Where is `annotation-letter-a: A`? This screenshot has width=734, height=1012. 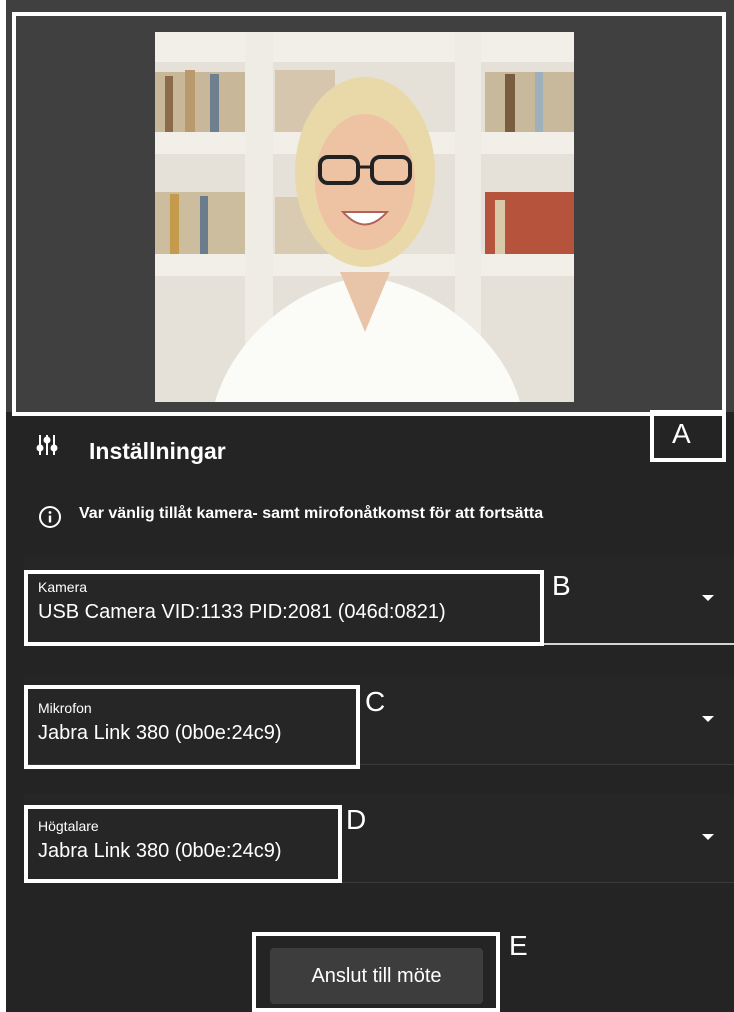 annotation-letter-a: A is located at coordinates (681, 433).